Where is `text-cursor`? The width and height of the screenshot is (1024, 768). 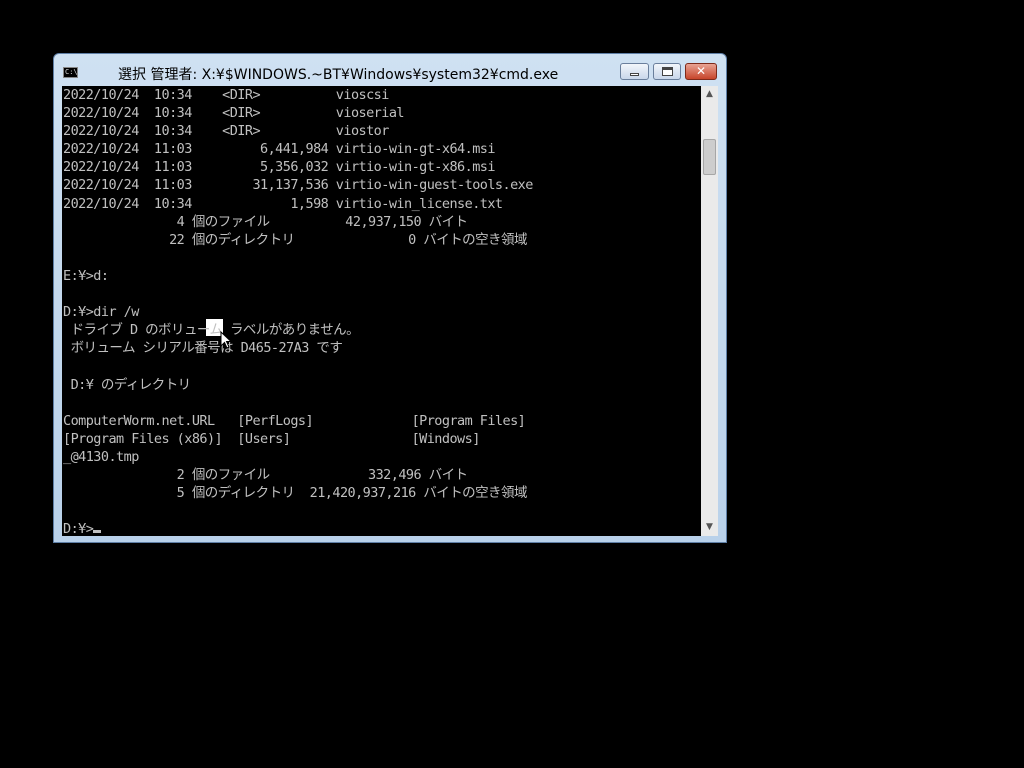 text-cursor is located at coordinates (97, 532).